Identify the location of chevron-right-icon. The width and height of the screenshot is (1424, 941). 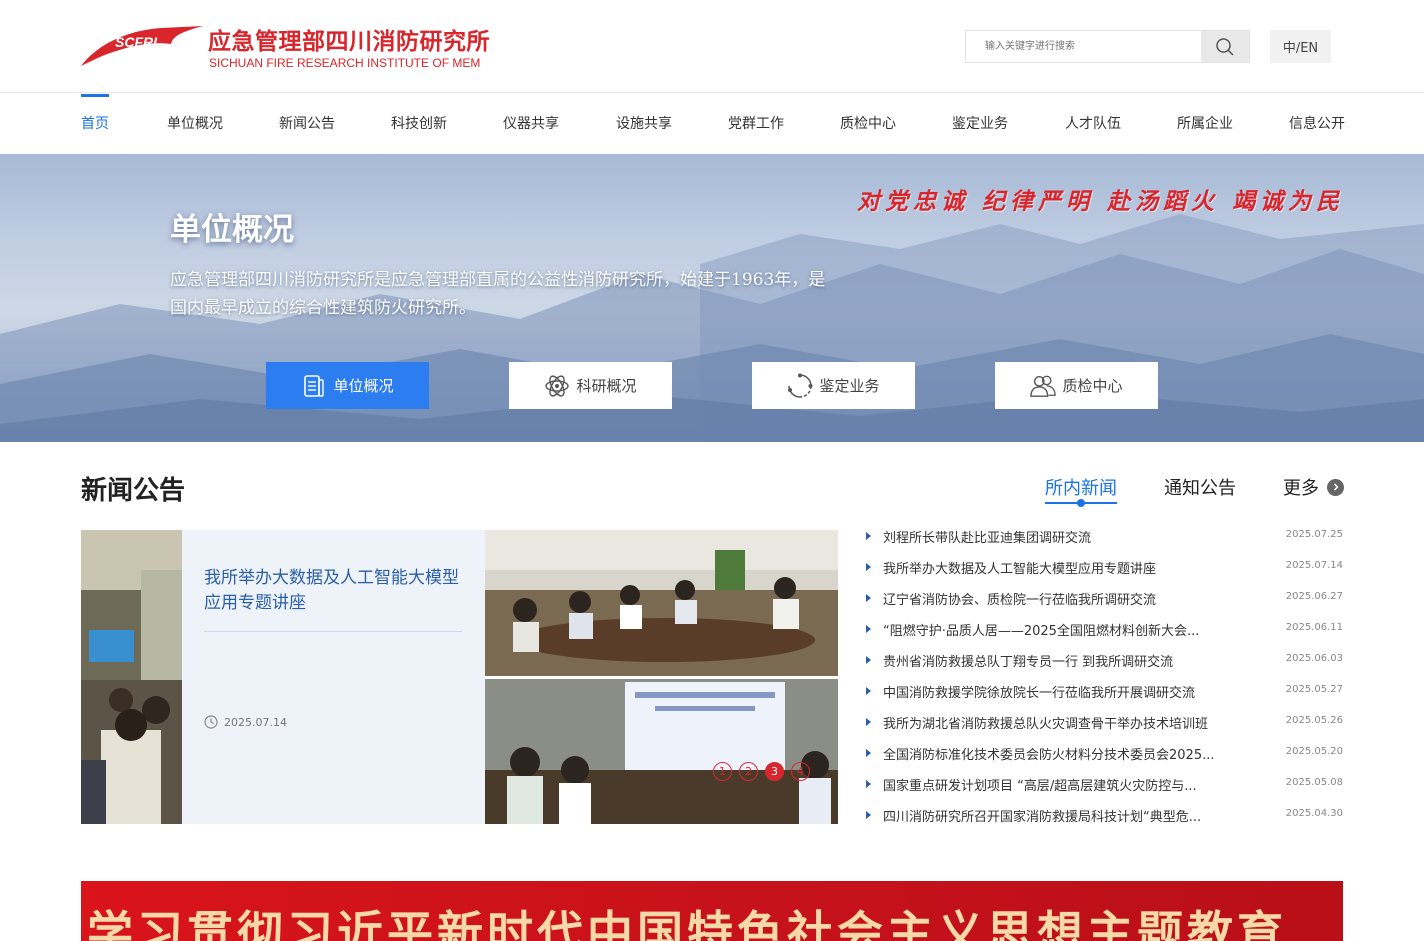
(1335, 487).